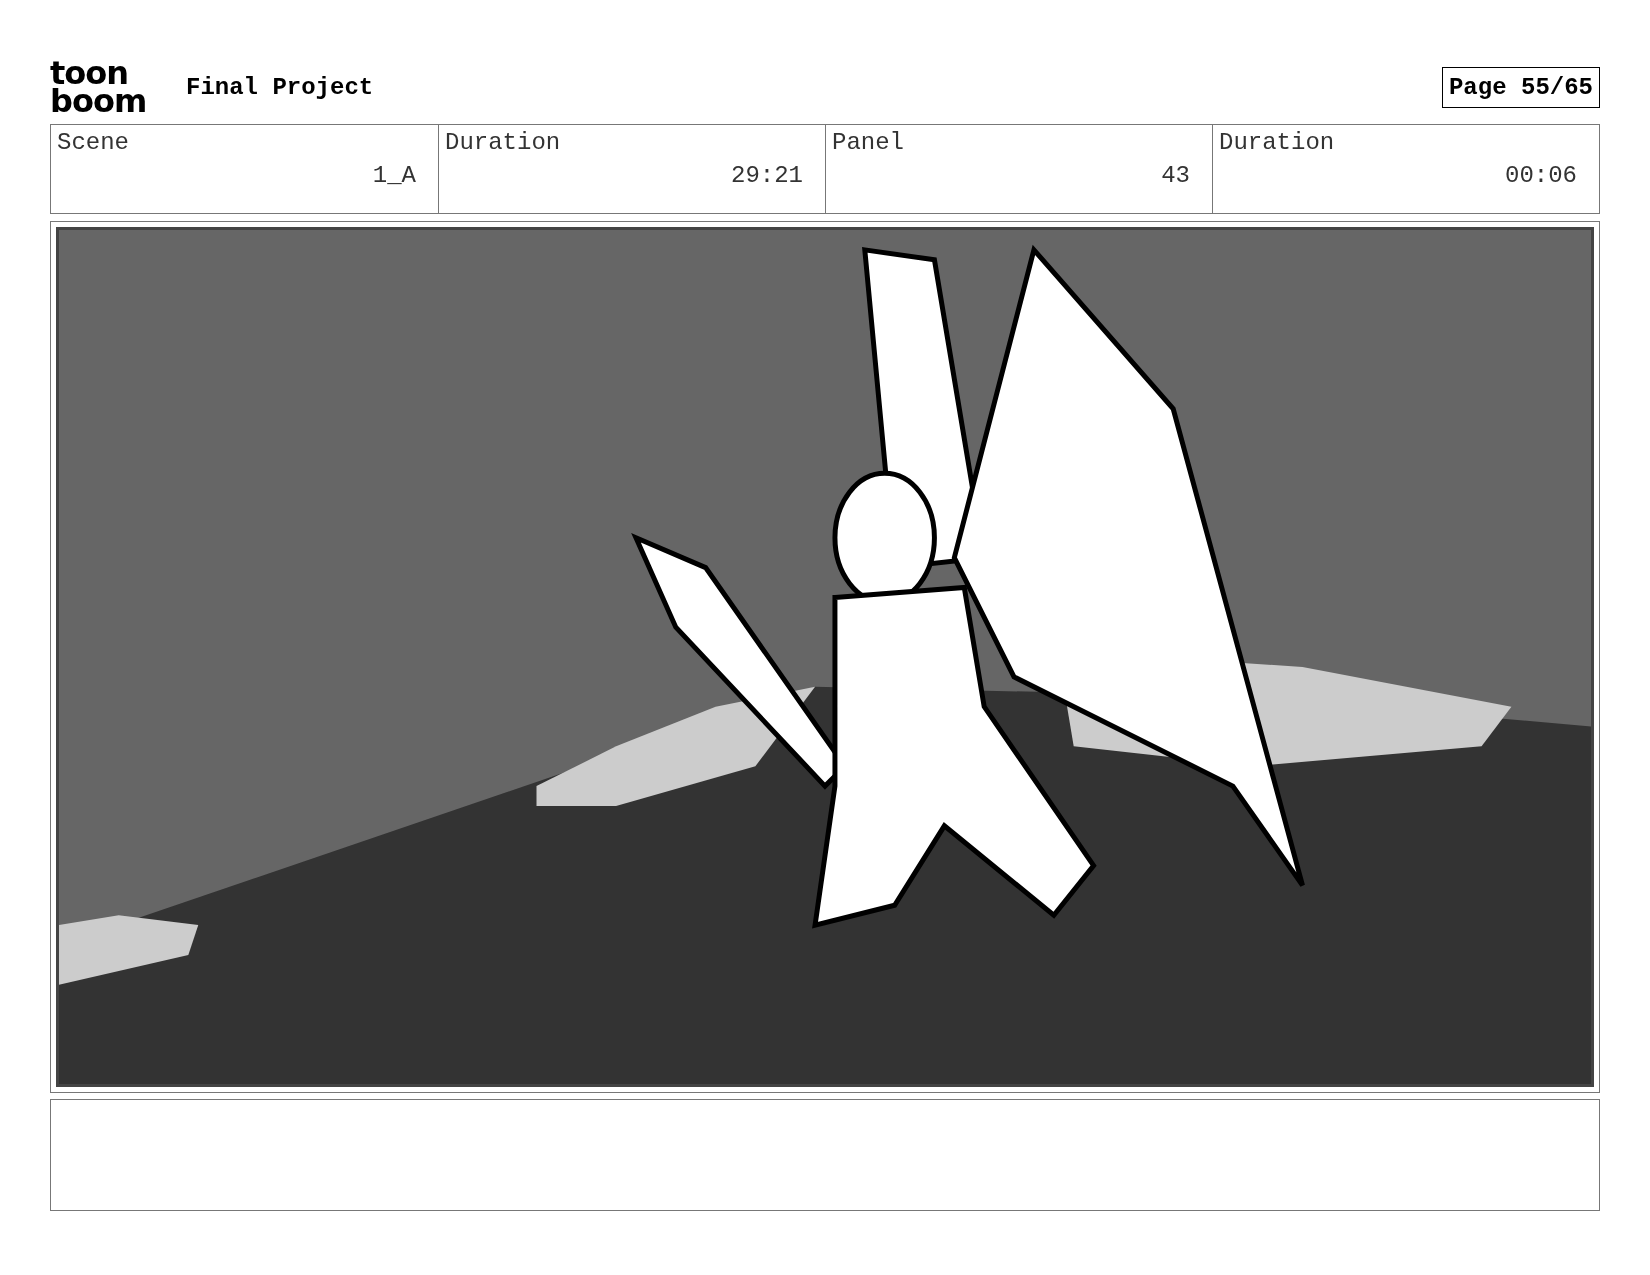  Describe the element at coordinates (868, 142) in the screenshot. I see `field-label: Panel` at that location.